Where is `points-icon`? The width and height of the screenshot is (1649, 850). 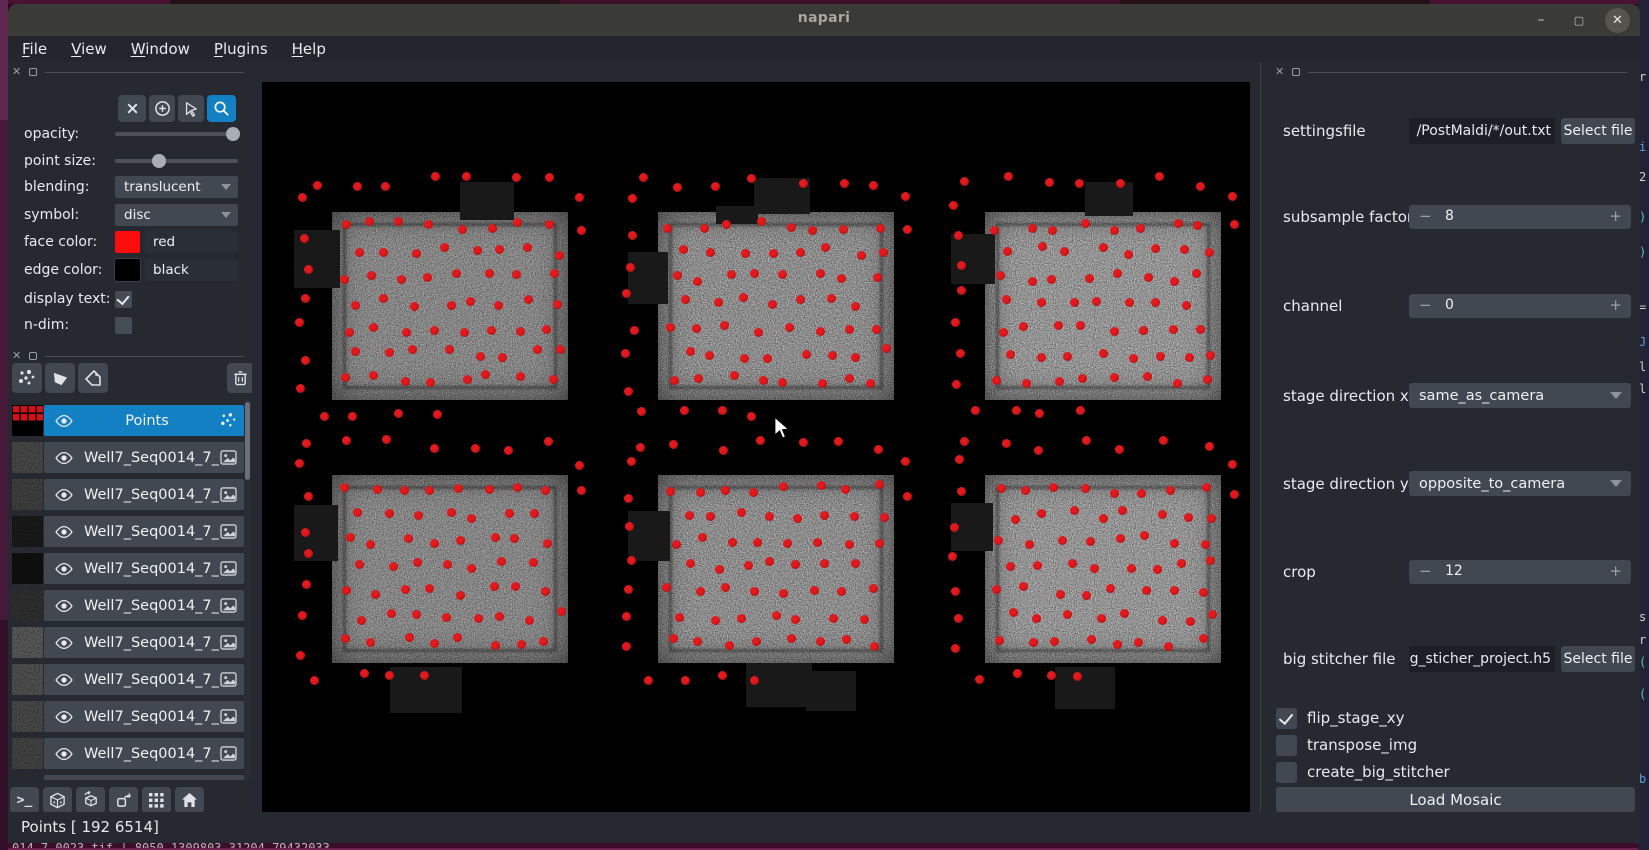 points-icon is located at coordinates (27, 377).